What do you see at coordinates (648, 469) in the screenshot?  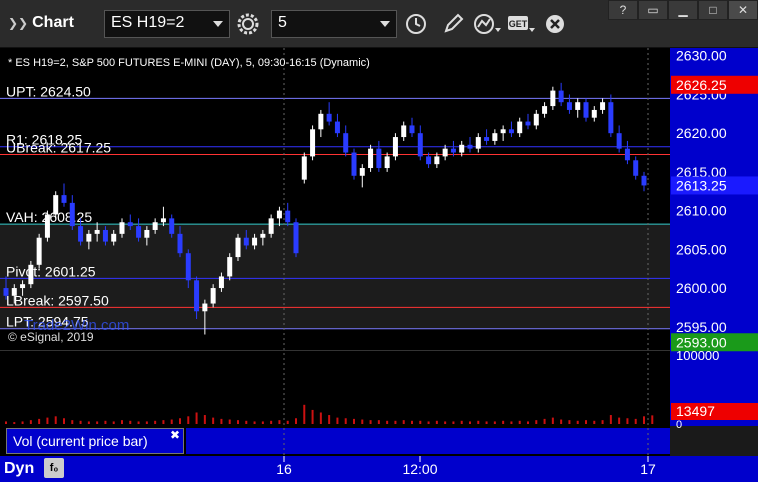 I see `time-tick-label: 17` at bounding box center [648, 469].